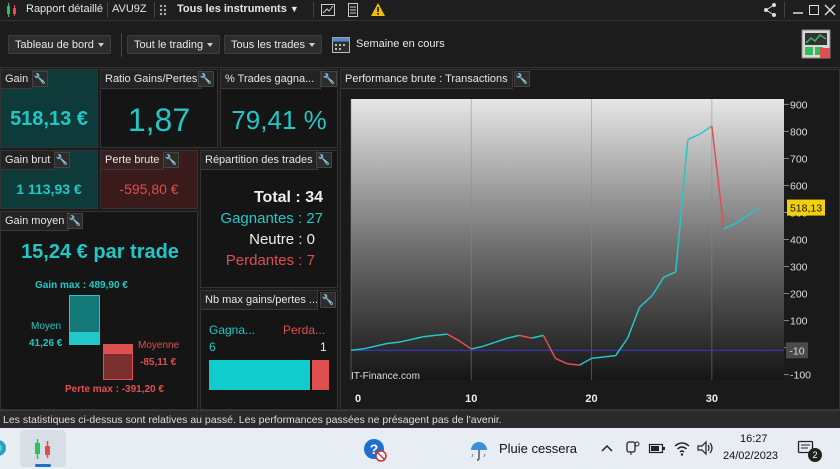  I want to click on gain-panel: Gain 🔧 518,13 €, so click(49, 108).